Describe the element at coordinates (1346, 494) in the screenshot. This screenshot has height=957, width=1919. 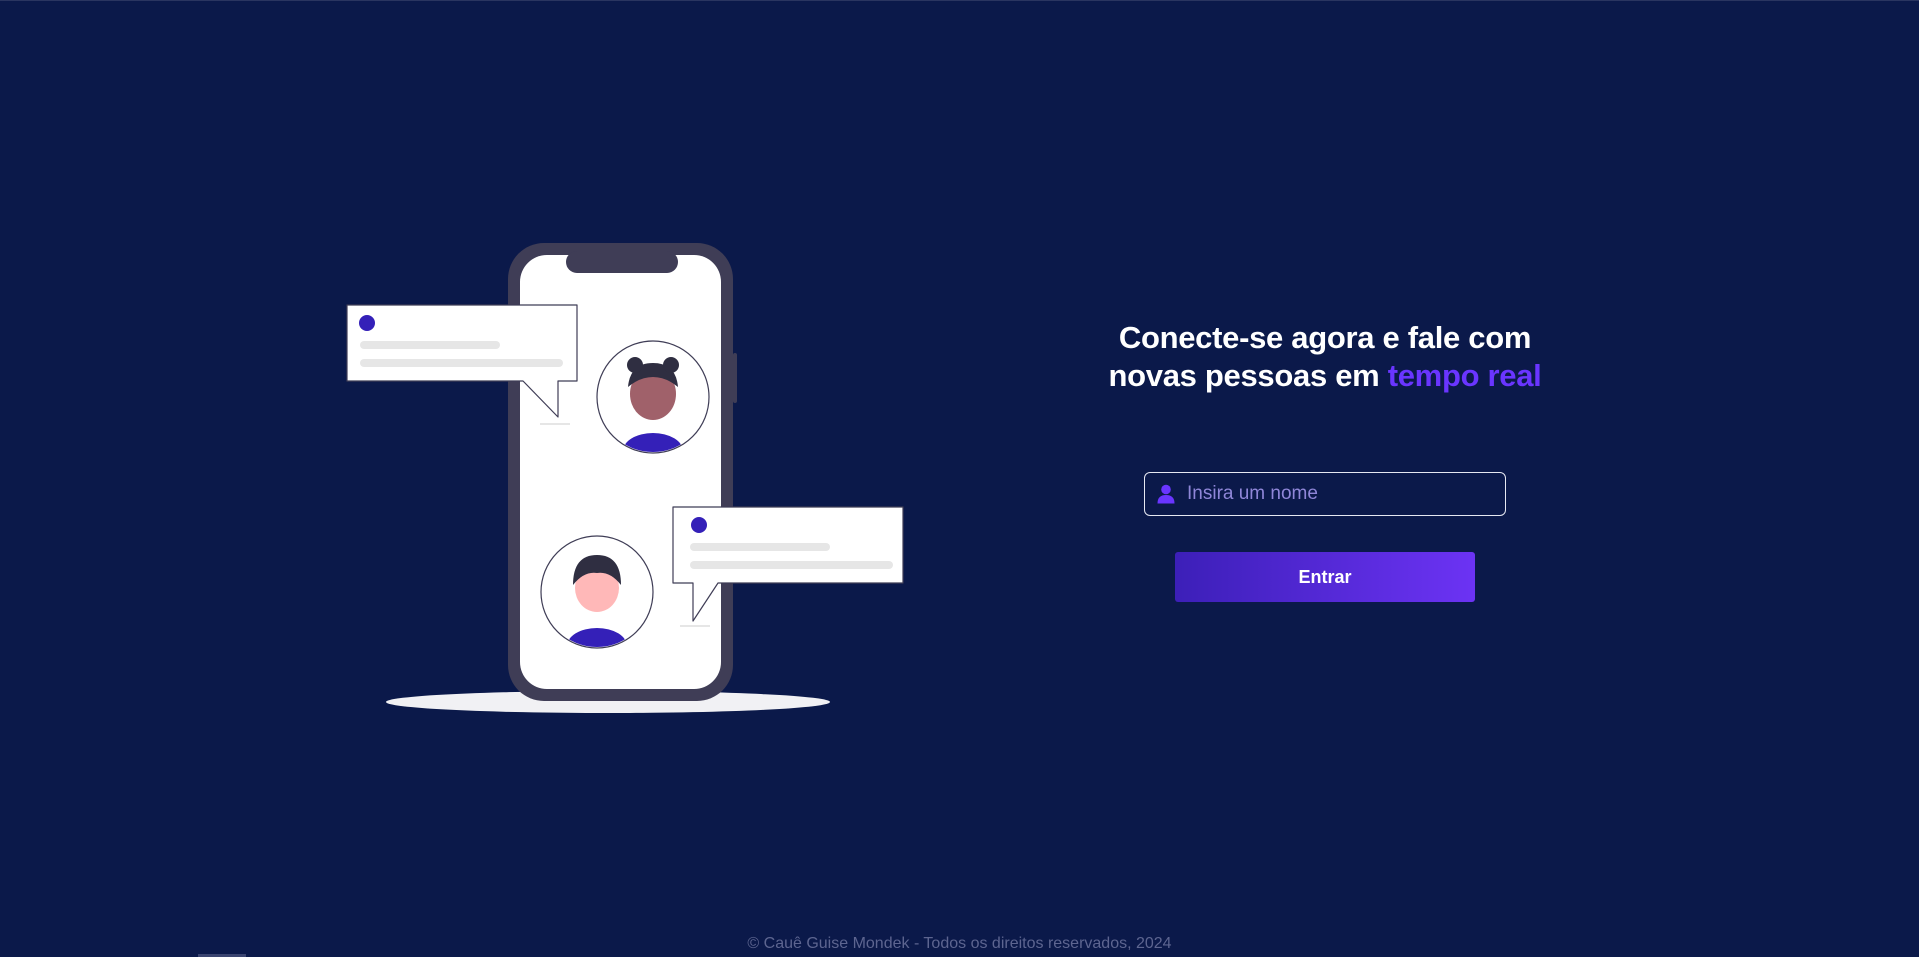
I see `name-input` at that location.